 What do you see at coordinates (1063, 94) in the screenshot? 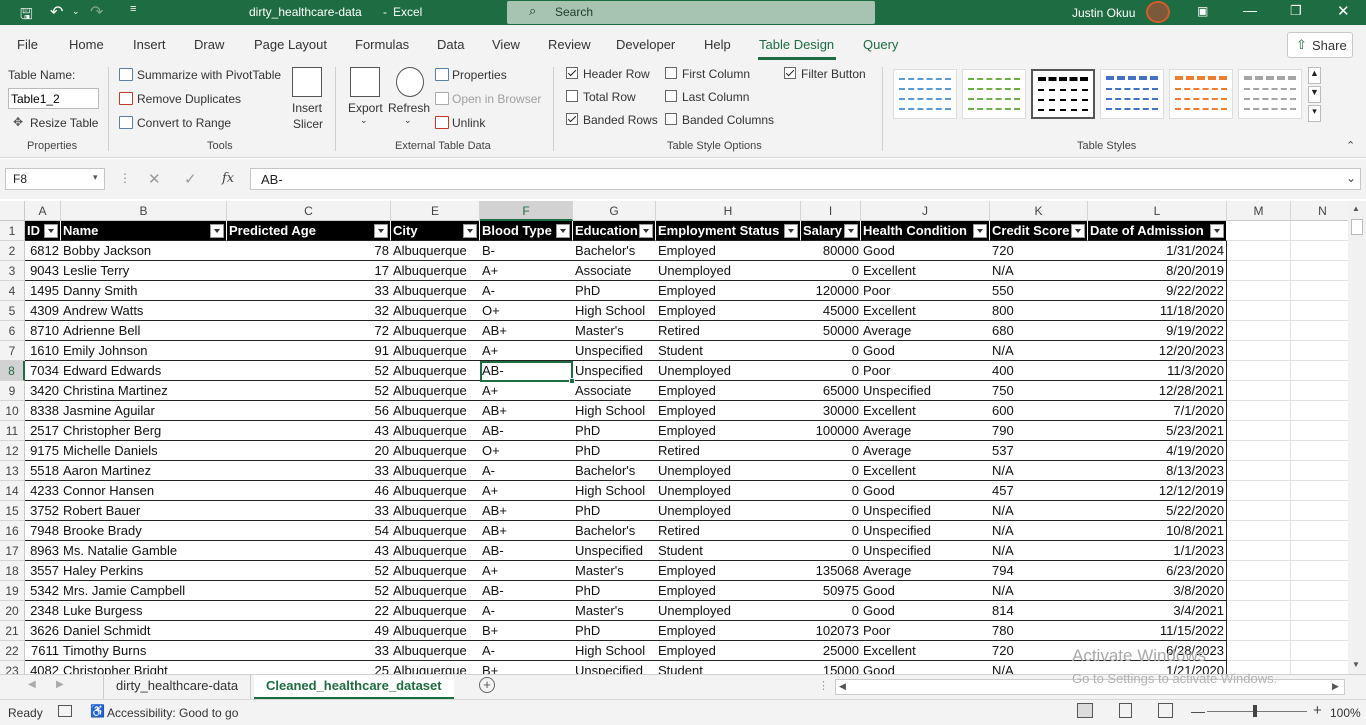
I see `table-style-black-selected` at bounding box center [1063, 94].